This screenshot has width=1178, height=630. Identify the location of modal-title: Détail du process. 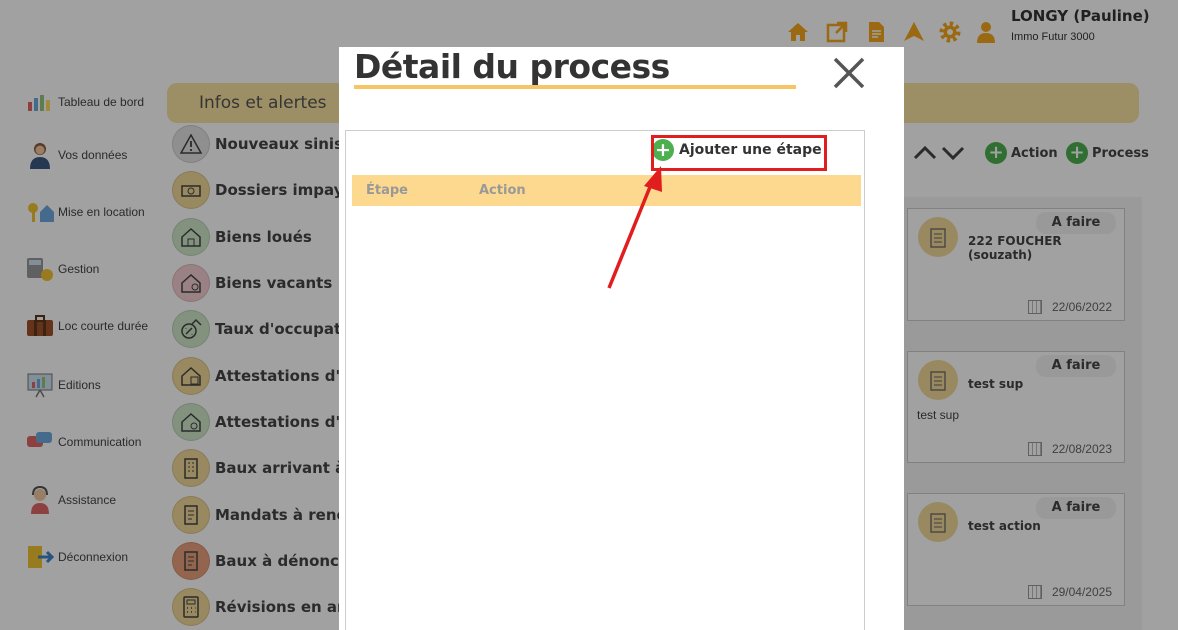
(512, 66).